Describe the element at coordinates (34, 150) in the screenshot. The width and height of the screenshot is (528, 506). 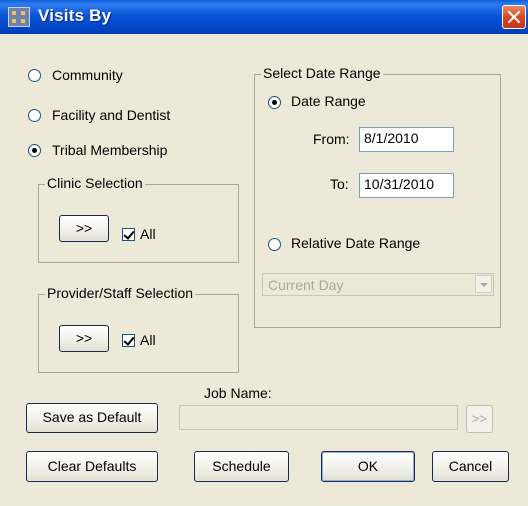
I see `radio-tribal-membership` at that location.